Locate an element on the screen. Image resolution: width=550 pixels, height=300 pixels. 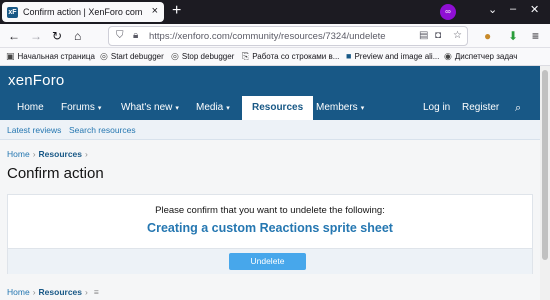
private-mask-icon: ∞ is located at coordinates (448, 12).